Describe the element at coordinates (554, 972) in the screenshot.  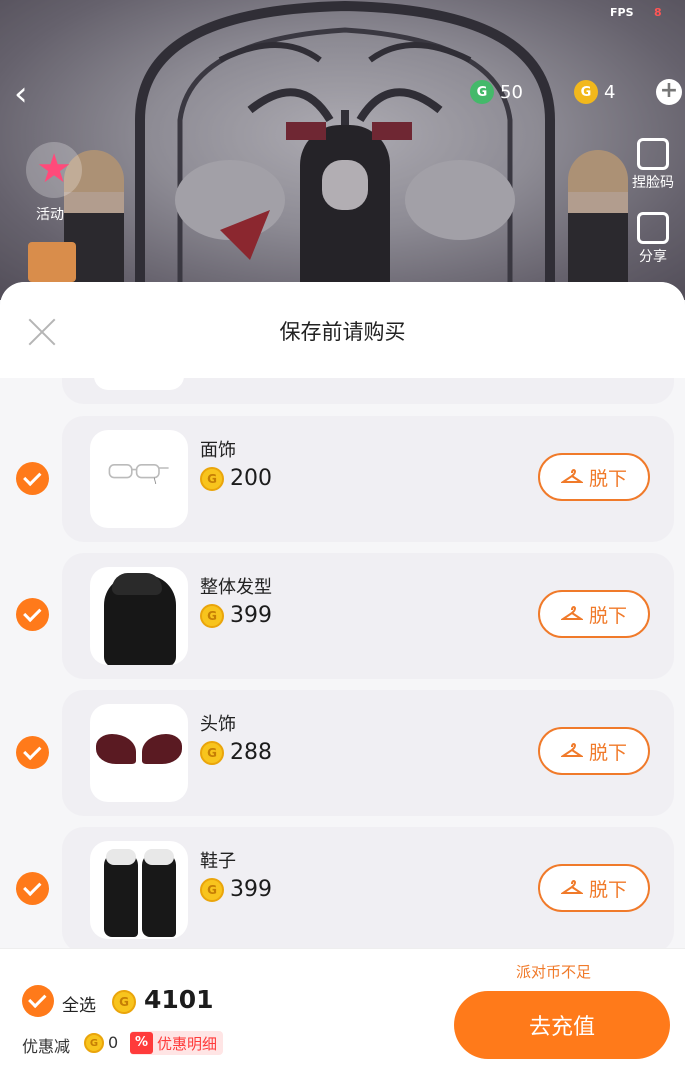
I see `insufficient-coins-notice: 派对币不足` at that location.